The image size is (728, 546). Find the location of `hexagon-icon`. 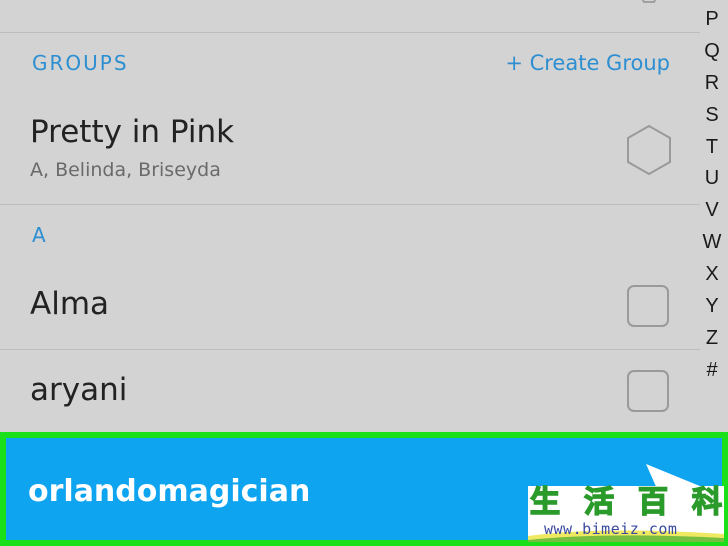

hexagon-icon is located at coordinates (649, 1).